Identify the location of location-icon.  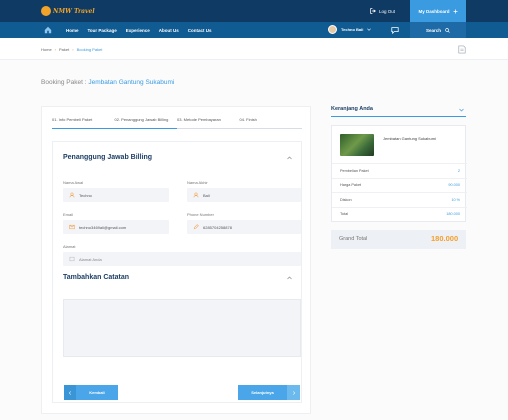
(72, 259).